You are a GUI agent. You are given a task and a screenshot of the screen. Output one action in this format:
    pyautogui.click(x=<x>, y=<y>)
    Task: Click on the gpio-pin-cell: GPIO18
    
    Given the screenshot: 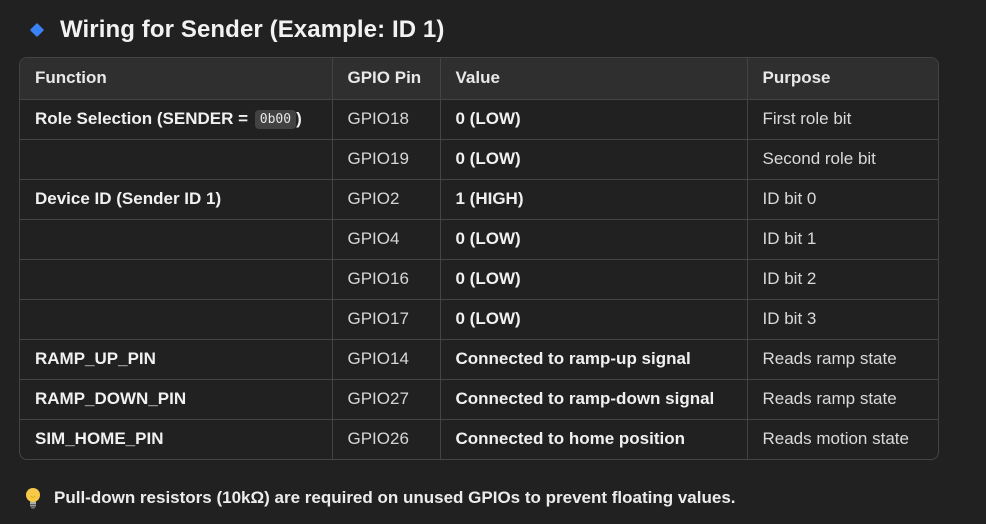 What is the action you would take?
    pyautogui.click(x=386, y=119)
    